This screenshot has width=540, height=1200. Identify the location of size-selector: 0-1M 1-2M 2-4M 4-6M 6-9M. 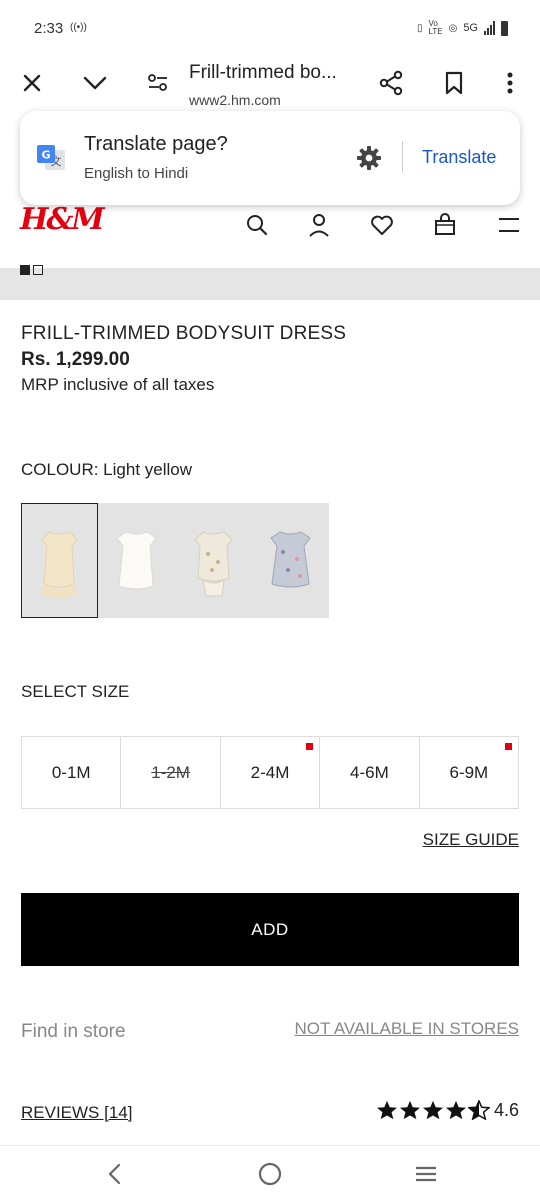
(270, 772).